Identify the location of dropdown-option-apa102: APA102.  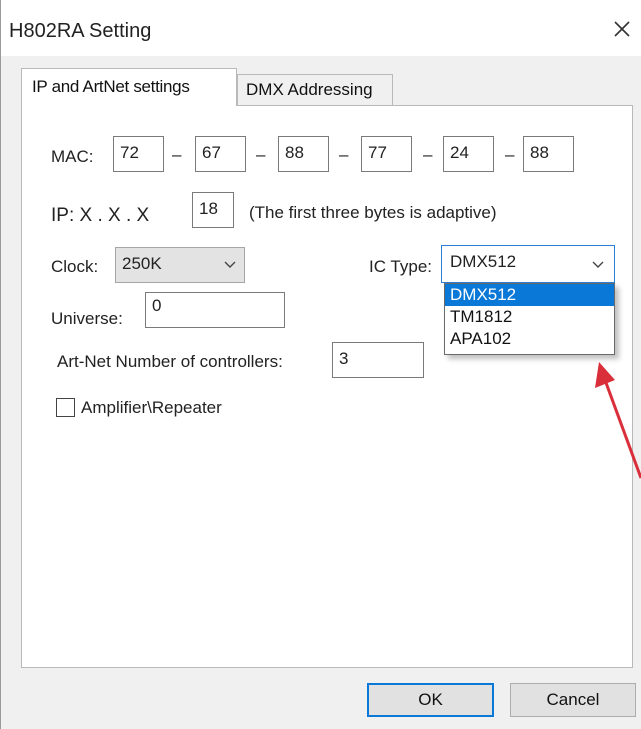
(529, 339).